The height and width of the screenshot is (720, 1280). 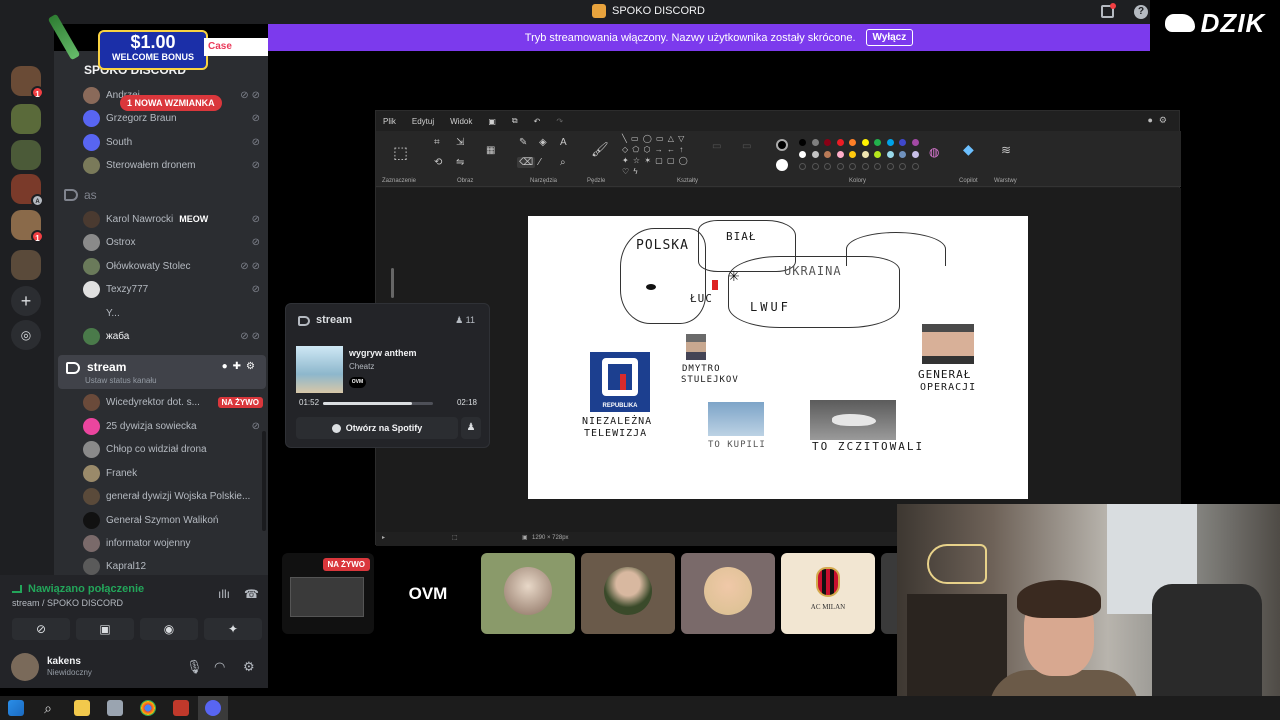 I want to click on gear-icon: ⚙, so click(x=249, y=667).